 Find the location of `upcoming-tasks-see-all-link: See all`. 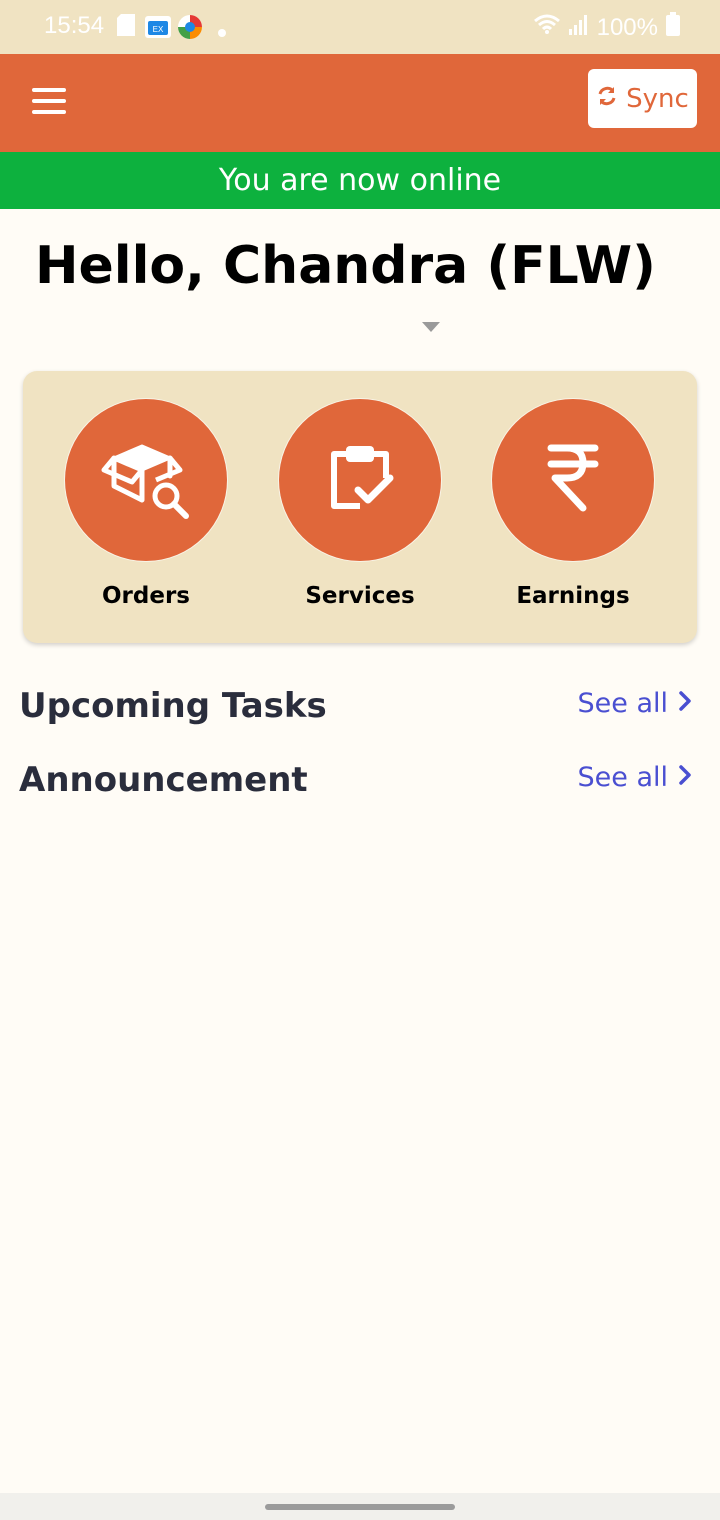

upcoming-tasks-see-all-link: See all is located at coordinates (635, 703).